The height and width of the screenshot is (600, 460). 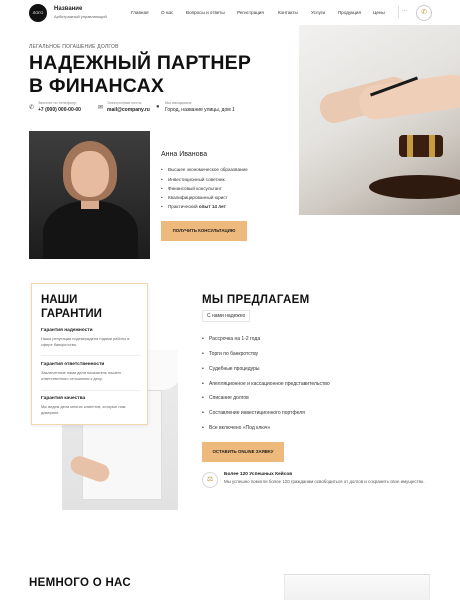 I want to click on service-item: Все включено «Под ключ», so click(x=236, y=428).